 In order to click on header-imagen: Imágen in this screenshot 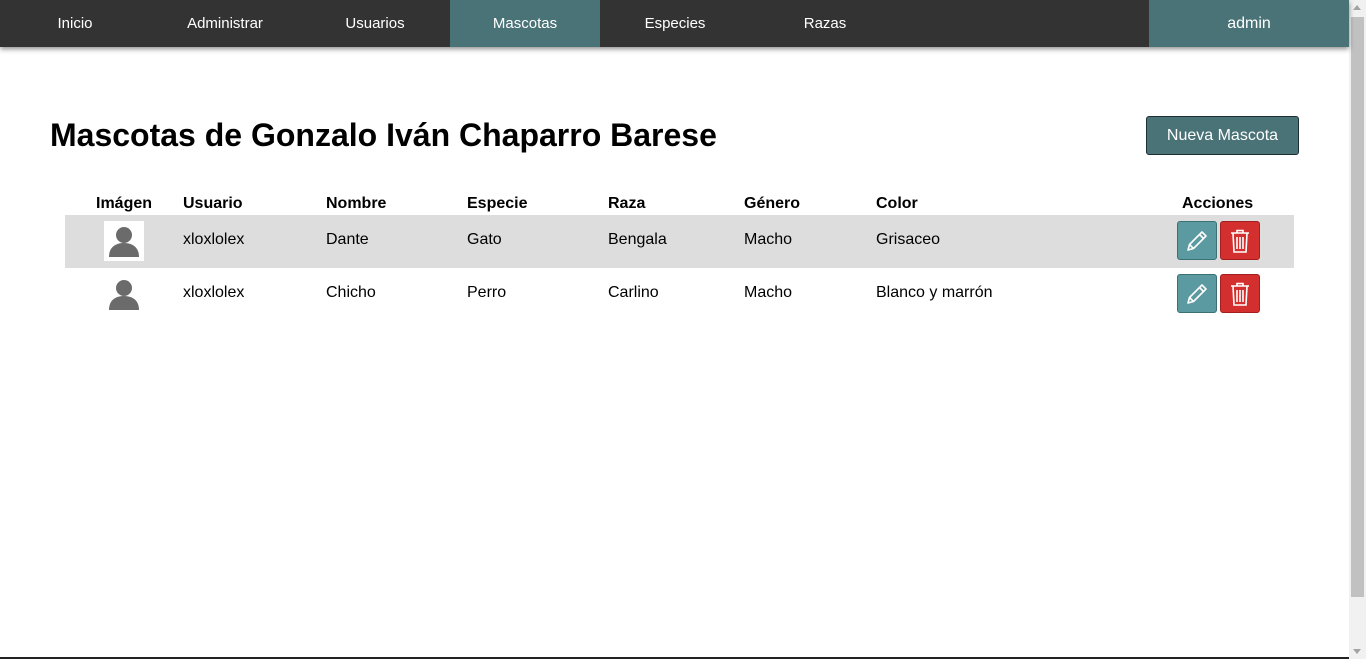, I will do `click(124, 203)`.